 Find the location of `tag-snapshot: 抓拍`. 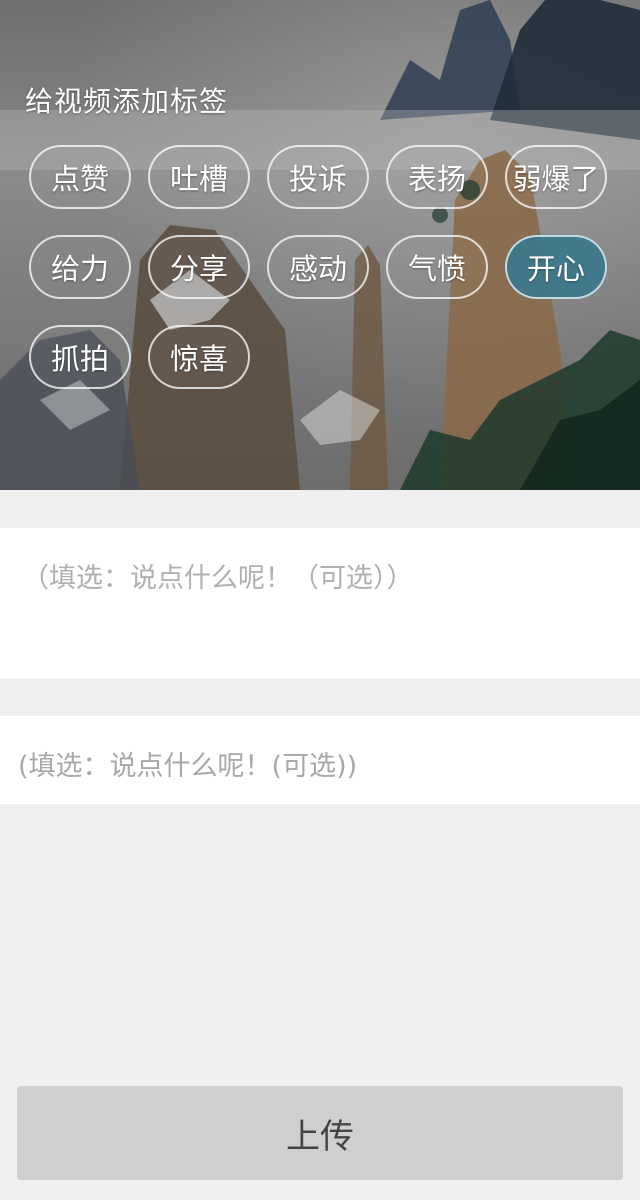

tag-snapshot: 抓拍 is located at coordinates (80, 357).